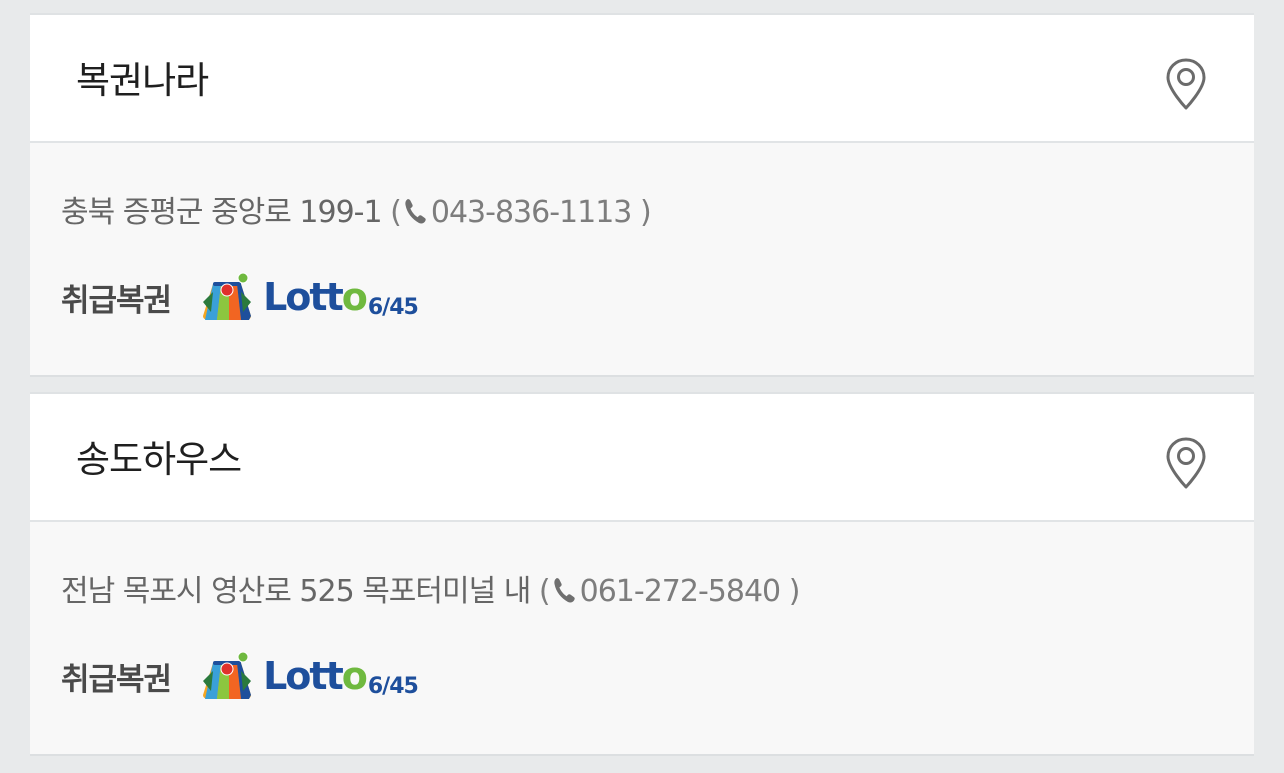 The image size is (1284, 773). What do you see at coordinates (680, 591) in the screenshot?
I see `store-phone: 061-272-5840` at bounding box center [680, 591].